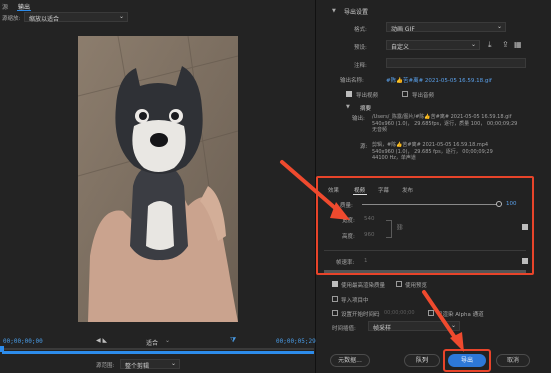 The width and height of the screenshot is (551, 373). What do you see at coordinates (443, 321) in the screenshot?
I see `arrow-to-export-button` at bounding box center [443, 321].